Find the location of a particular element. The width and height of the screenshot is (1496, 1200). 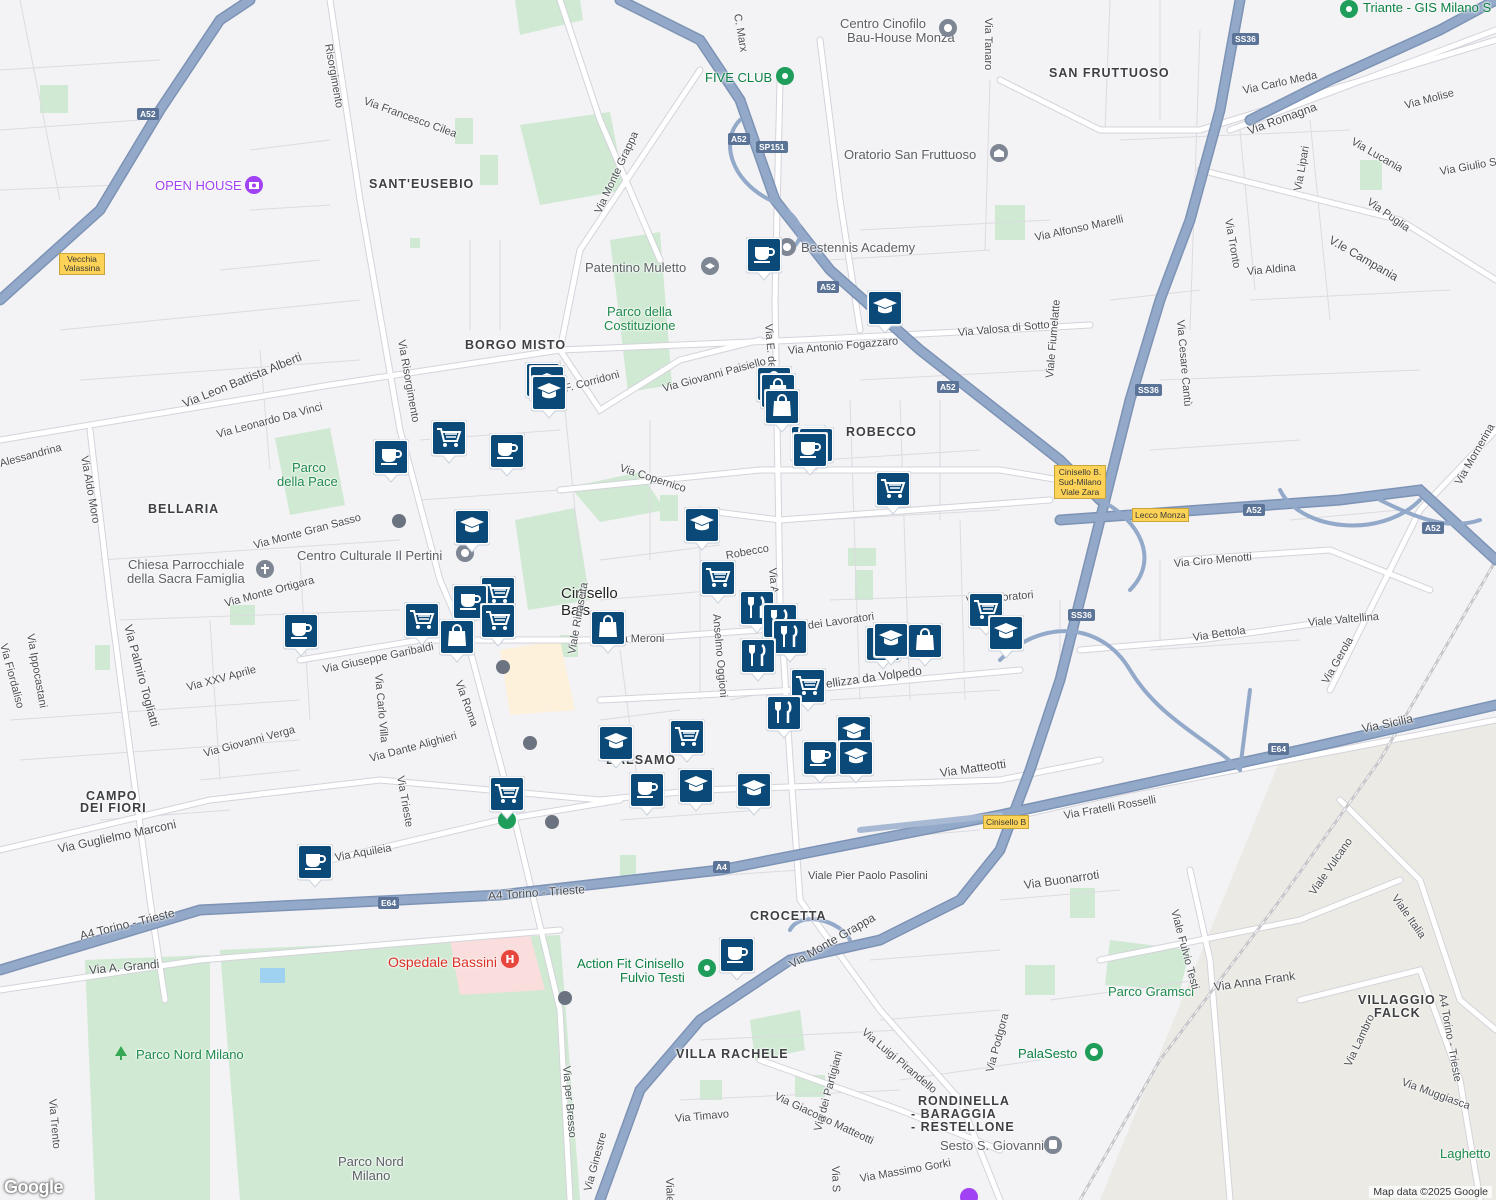

district-label: VILLAGGIO is located at coordinates (1397, 1000).